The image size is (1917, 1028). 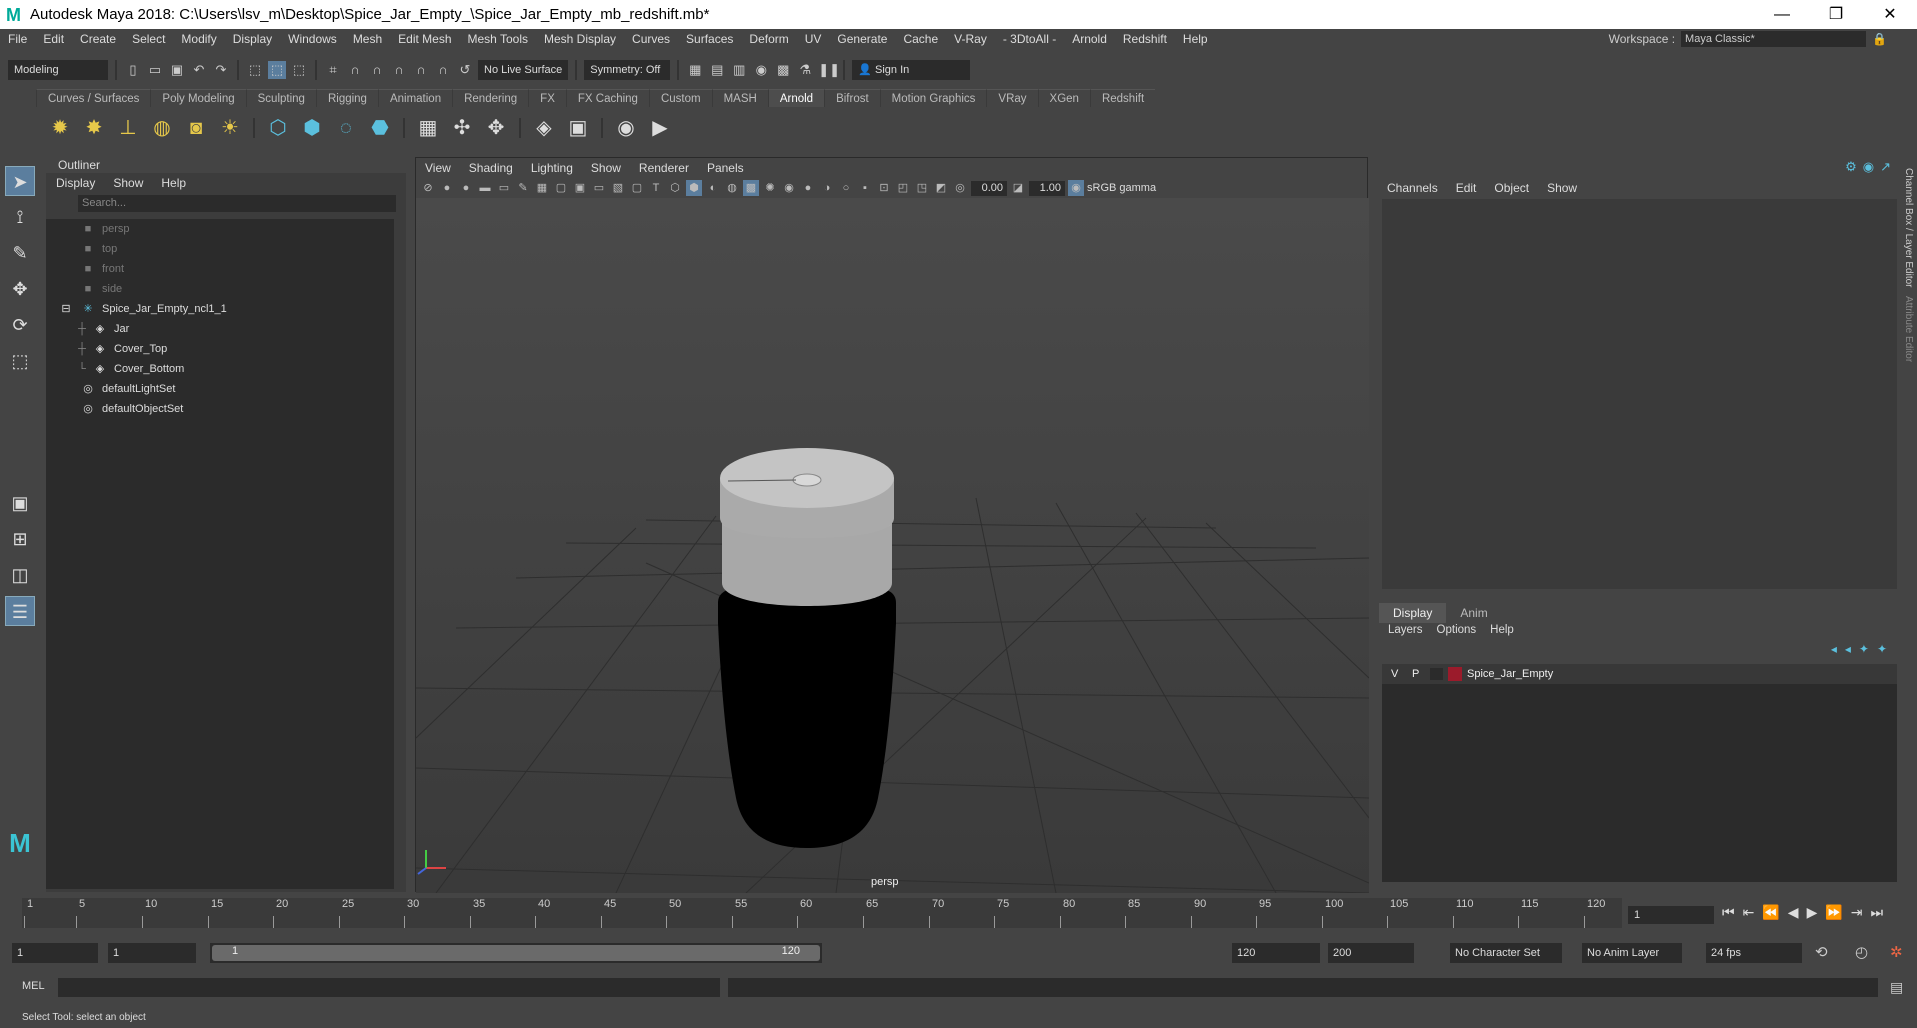 What do you see at coordinates (627, 70) in the screenshot?
I see `symmetry-dropdown: Symmetry: Off` at bounding box center [627, 70].